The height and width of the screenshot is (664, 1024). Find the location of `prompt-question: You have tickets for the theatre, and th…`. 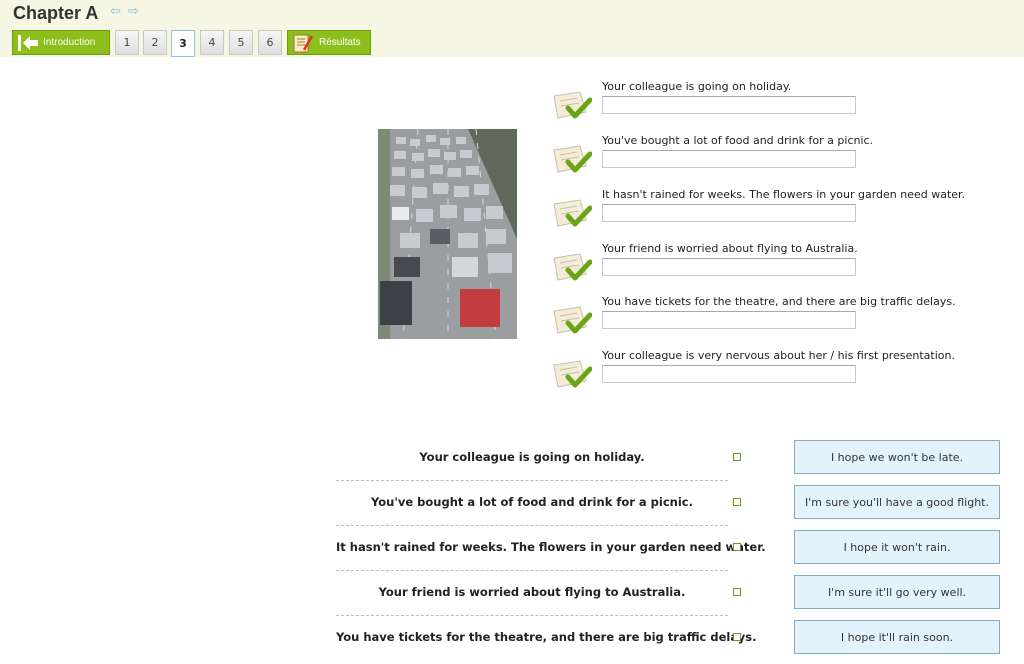

prompt-question: You have tickets for the theatre, and th… is located at coordinates (779, 301).